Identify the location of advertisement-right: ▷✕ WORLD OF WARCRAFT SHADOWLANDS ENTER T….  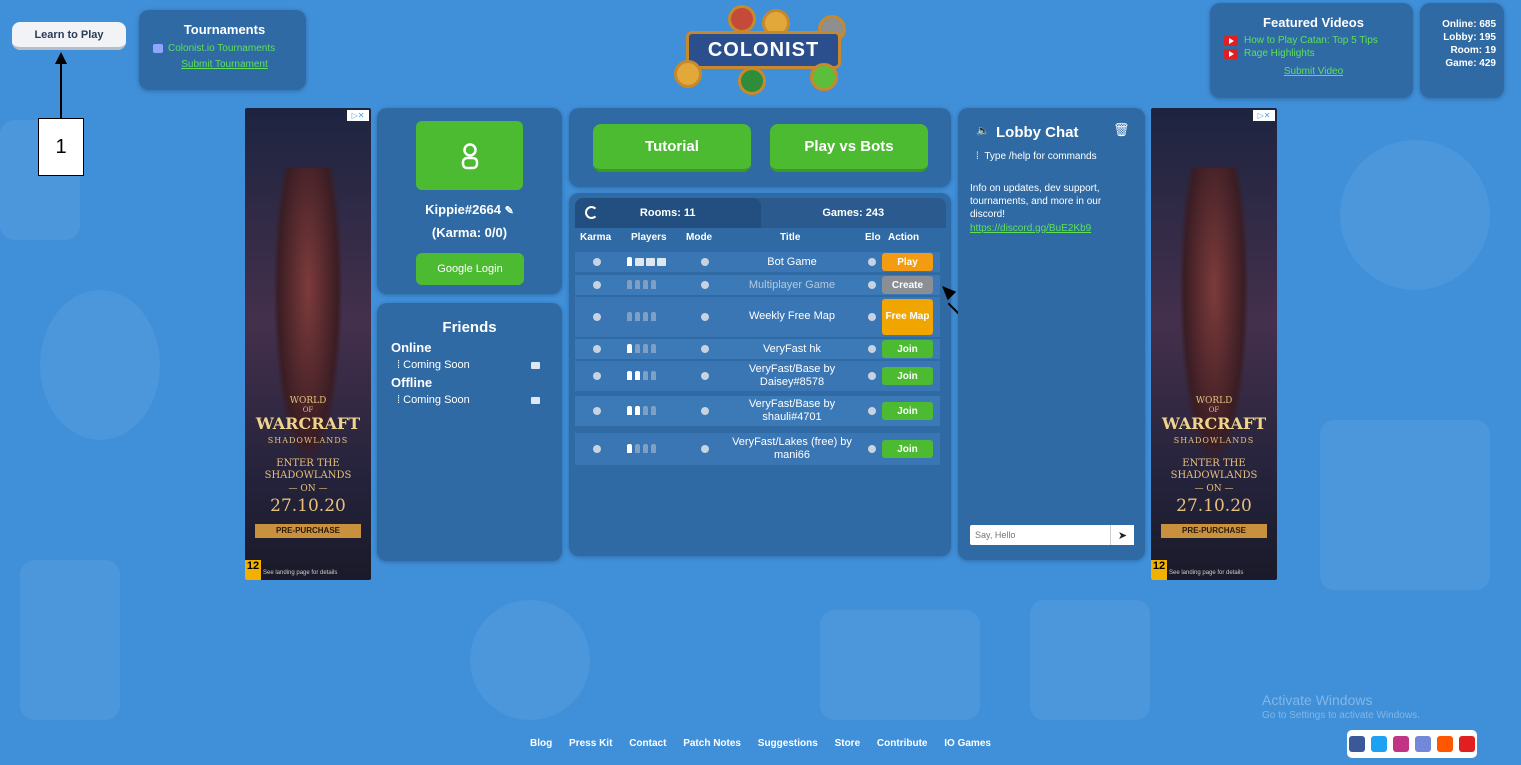
(1214, 344).